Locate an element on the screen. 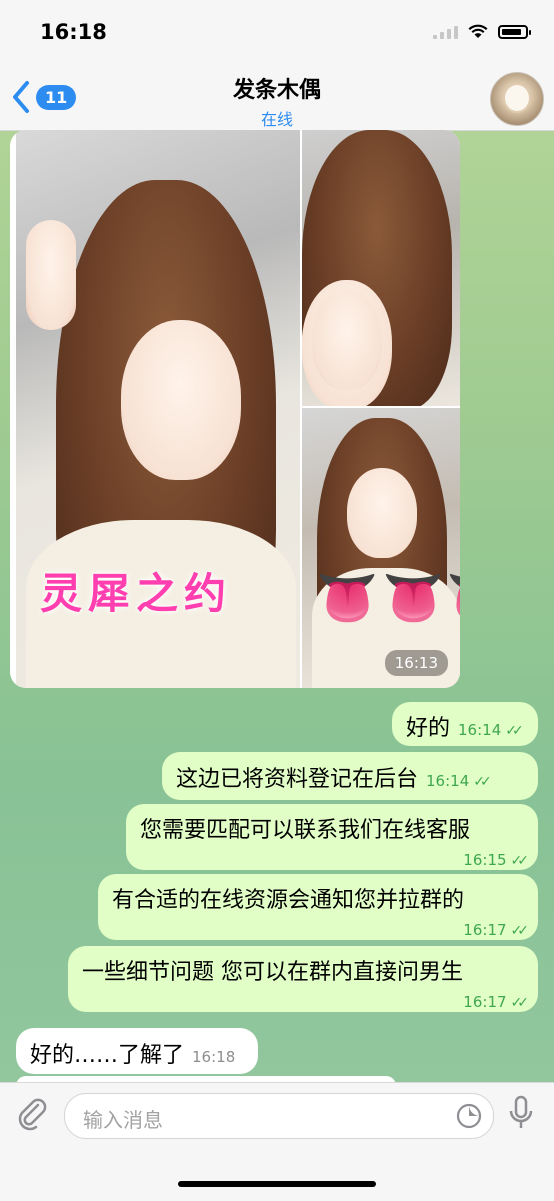 Image resolution: width=554 pixels, height=1201 pixels. message-time: 16:18 is located at coordinates (214, 1057).